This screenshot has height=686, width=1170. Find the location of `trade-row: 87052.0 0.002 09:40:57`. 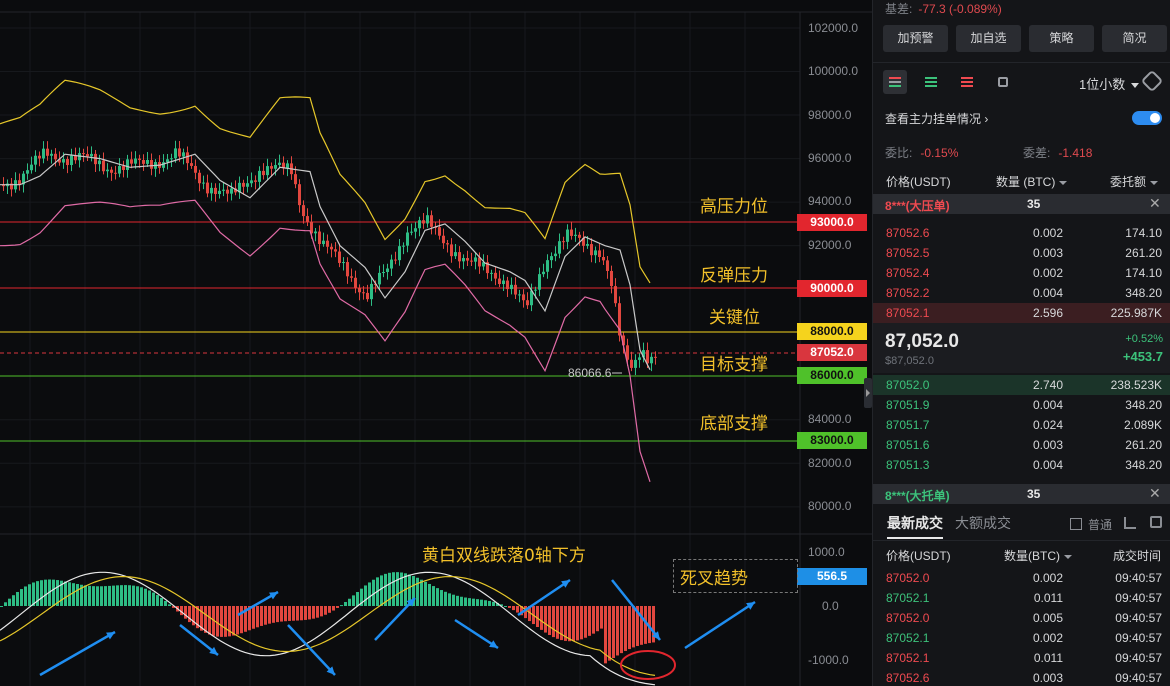

trade-row: 87052.0 0.002 09:40:57 is located at coordinates (1021, 578).